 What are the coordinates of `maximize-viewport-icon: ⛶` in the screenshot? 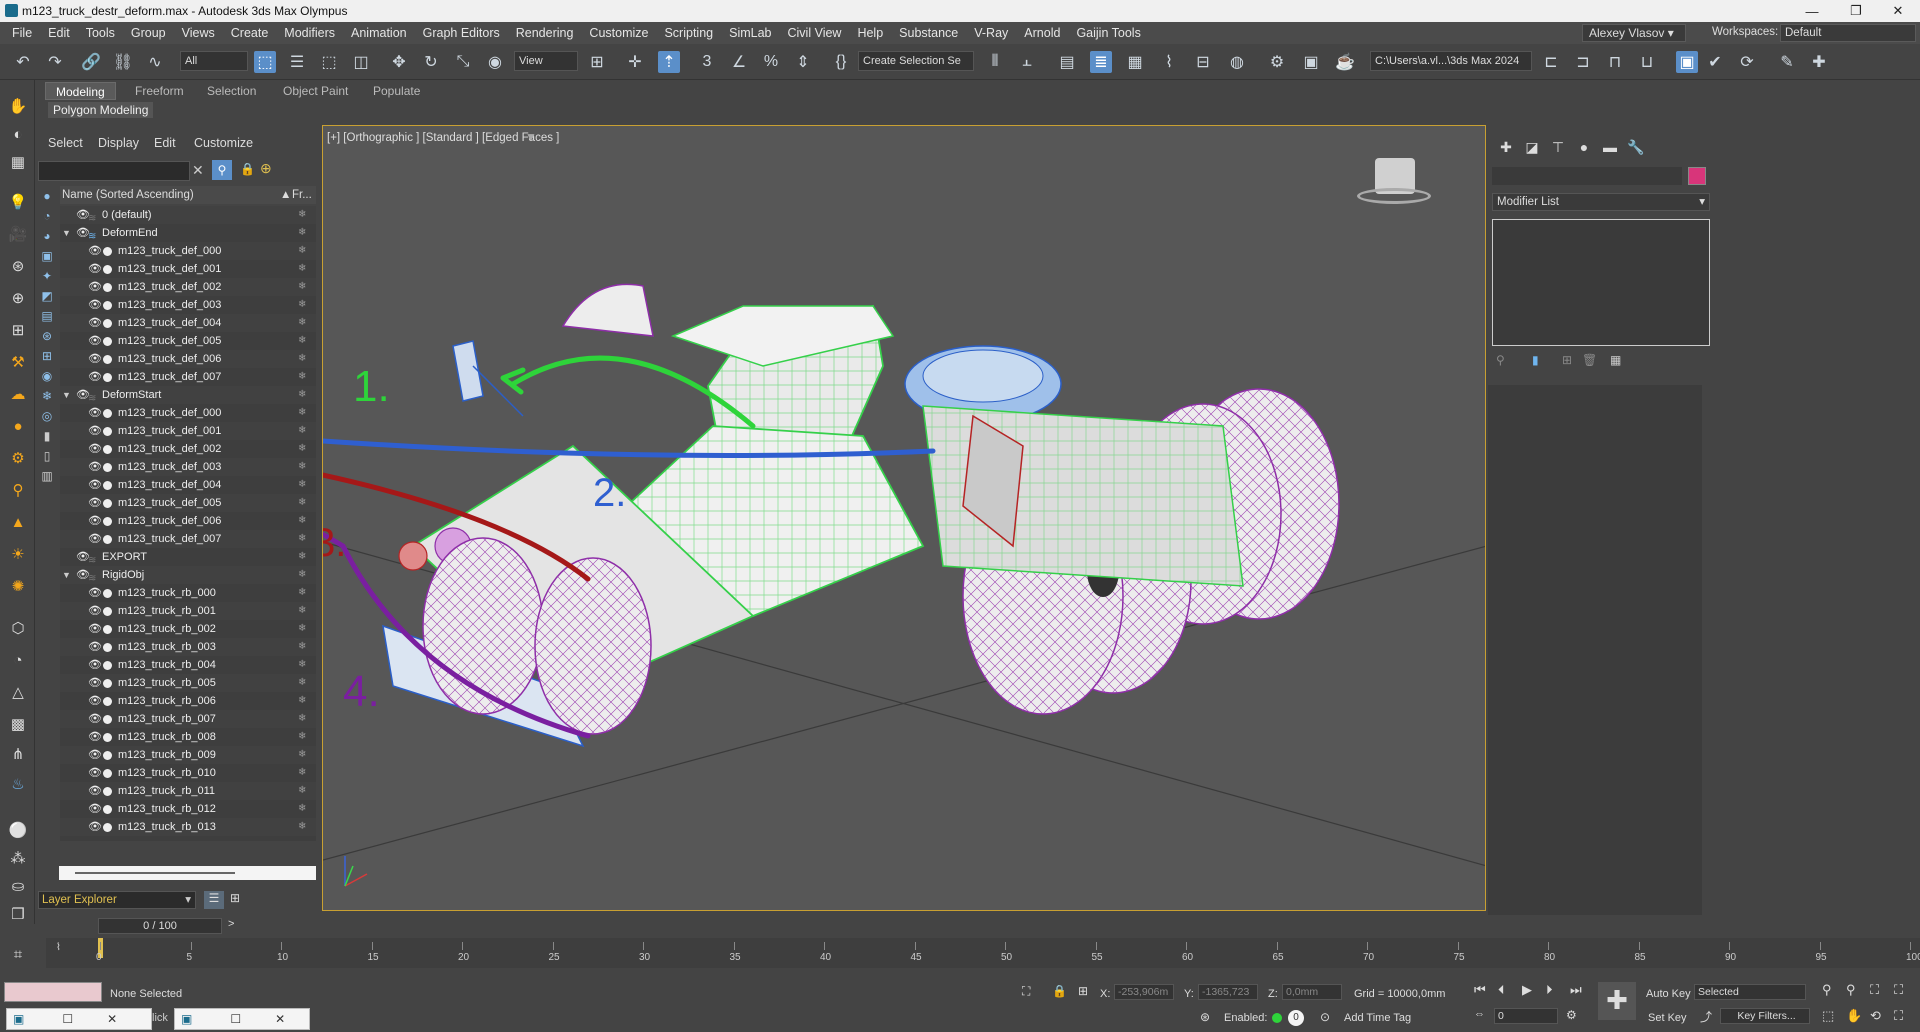 It's located at (1898, 1016).